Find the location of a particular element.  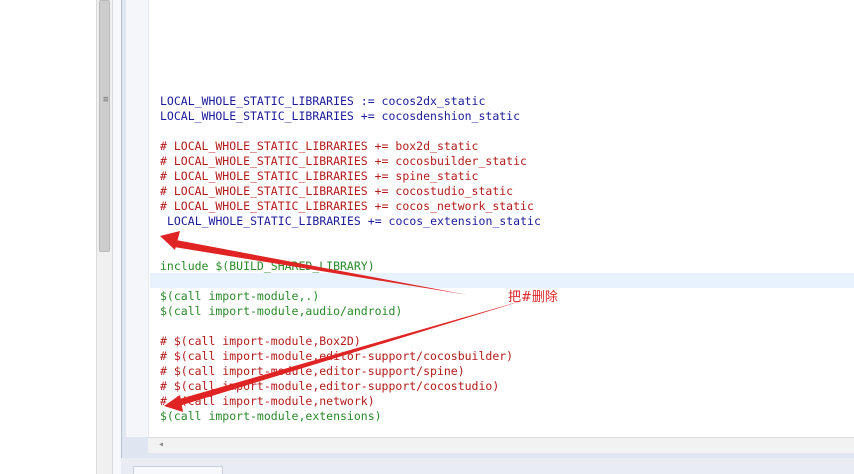

grip-lines-icon: ≡ is located at coordinates (106, 100).